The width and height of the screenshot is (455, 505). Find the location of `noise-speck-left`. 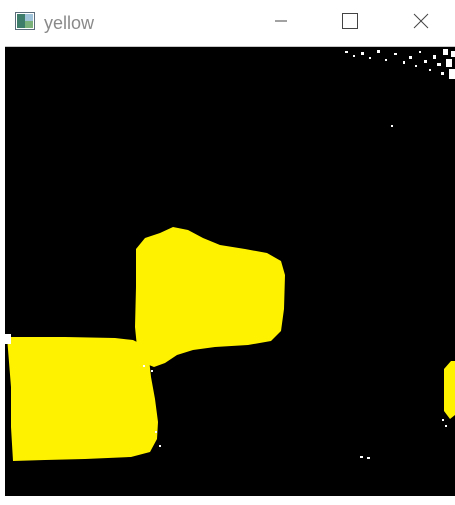

noise-speck-left is located at coordinates (8, 339).